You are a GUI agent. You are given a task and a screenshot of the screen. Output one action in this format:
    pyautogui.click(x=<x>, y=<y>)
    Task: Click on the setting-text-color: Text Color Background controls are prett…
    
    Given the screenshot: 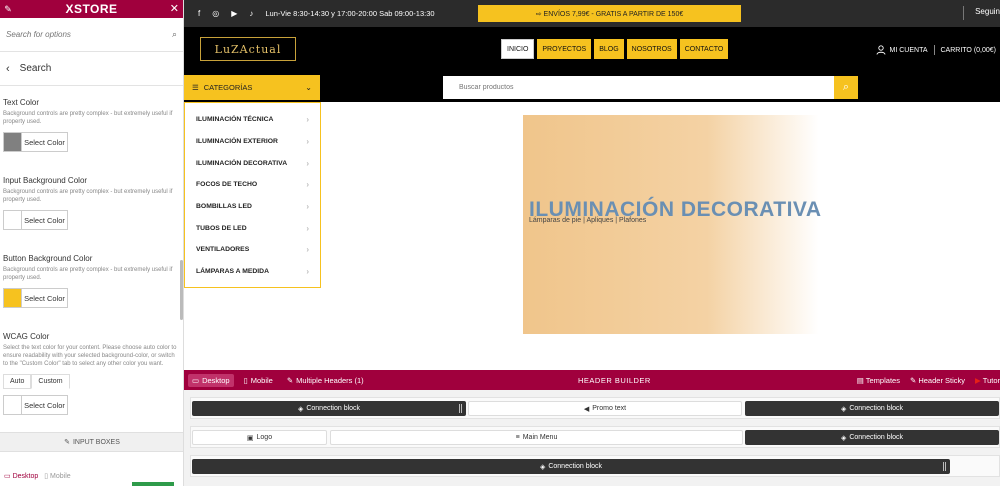 What is the action you would take?
    pyautogui.click(x=90, y=125)
    